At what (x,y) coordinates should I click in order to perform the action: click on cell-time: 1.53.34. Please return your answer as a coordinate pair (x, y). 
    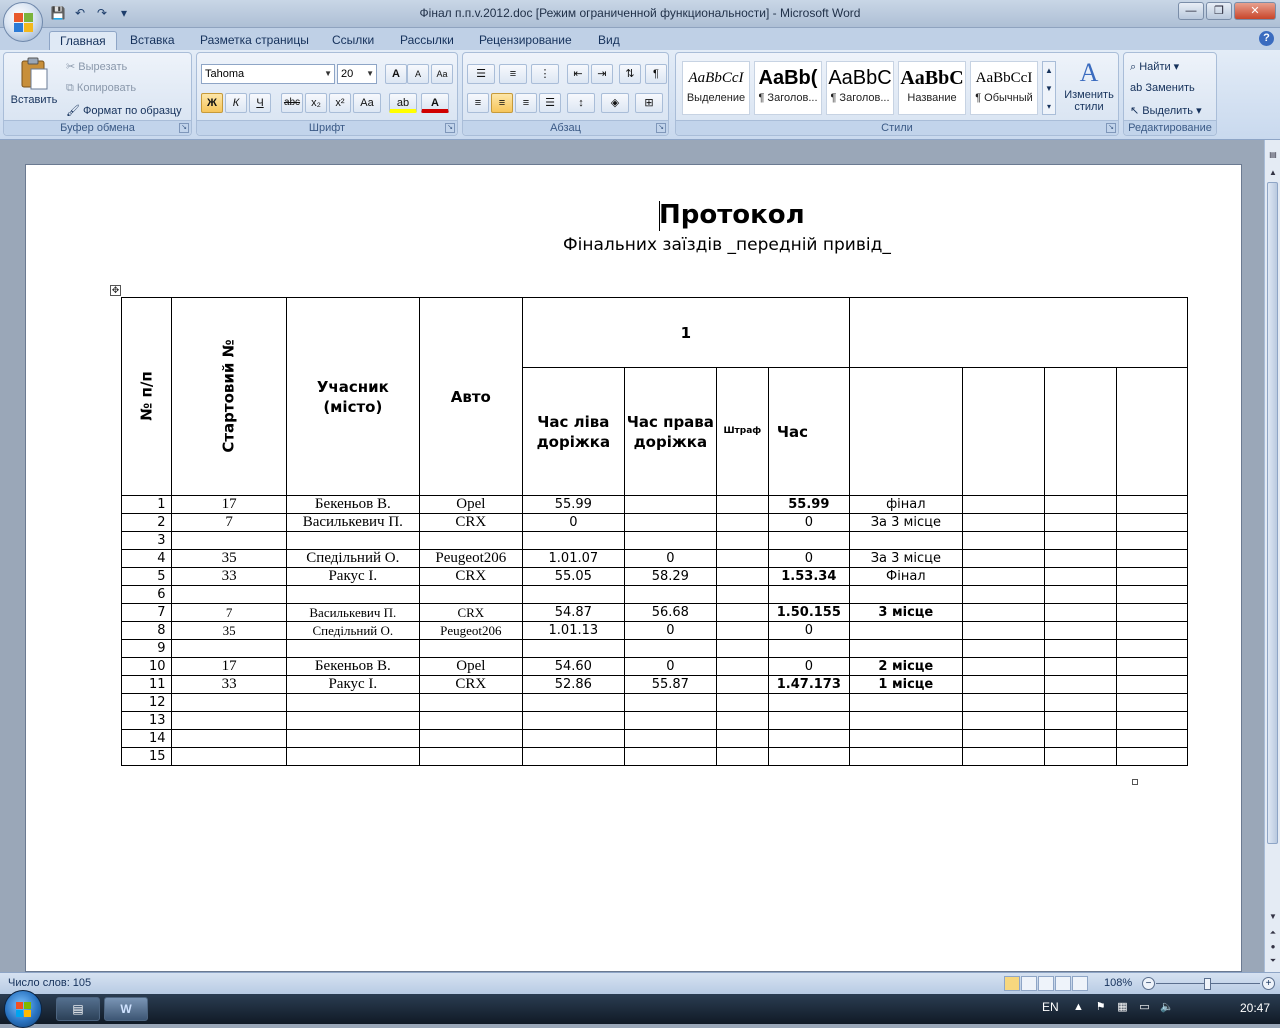
    Looking at the image, I should click on (808, 576).